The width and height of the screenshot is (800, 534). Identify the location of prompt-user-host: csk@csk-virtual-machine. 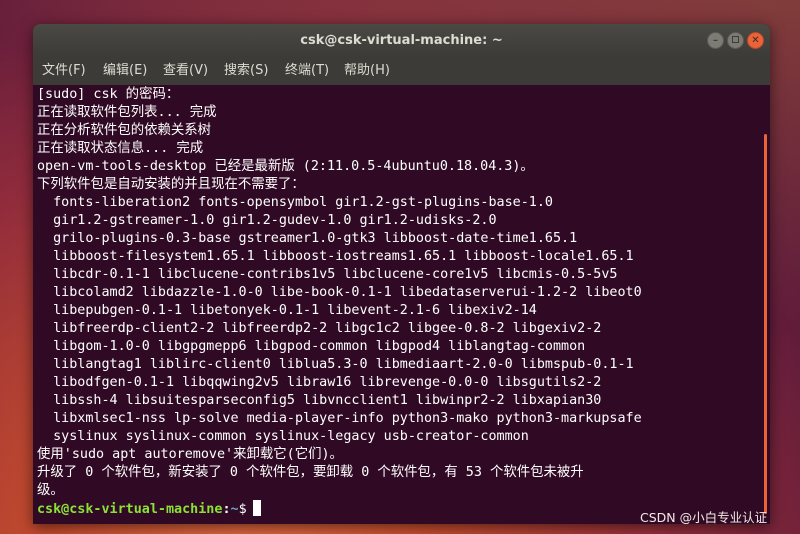
(130, 509).